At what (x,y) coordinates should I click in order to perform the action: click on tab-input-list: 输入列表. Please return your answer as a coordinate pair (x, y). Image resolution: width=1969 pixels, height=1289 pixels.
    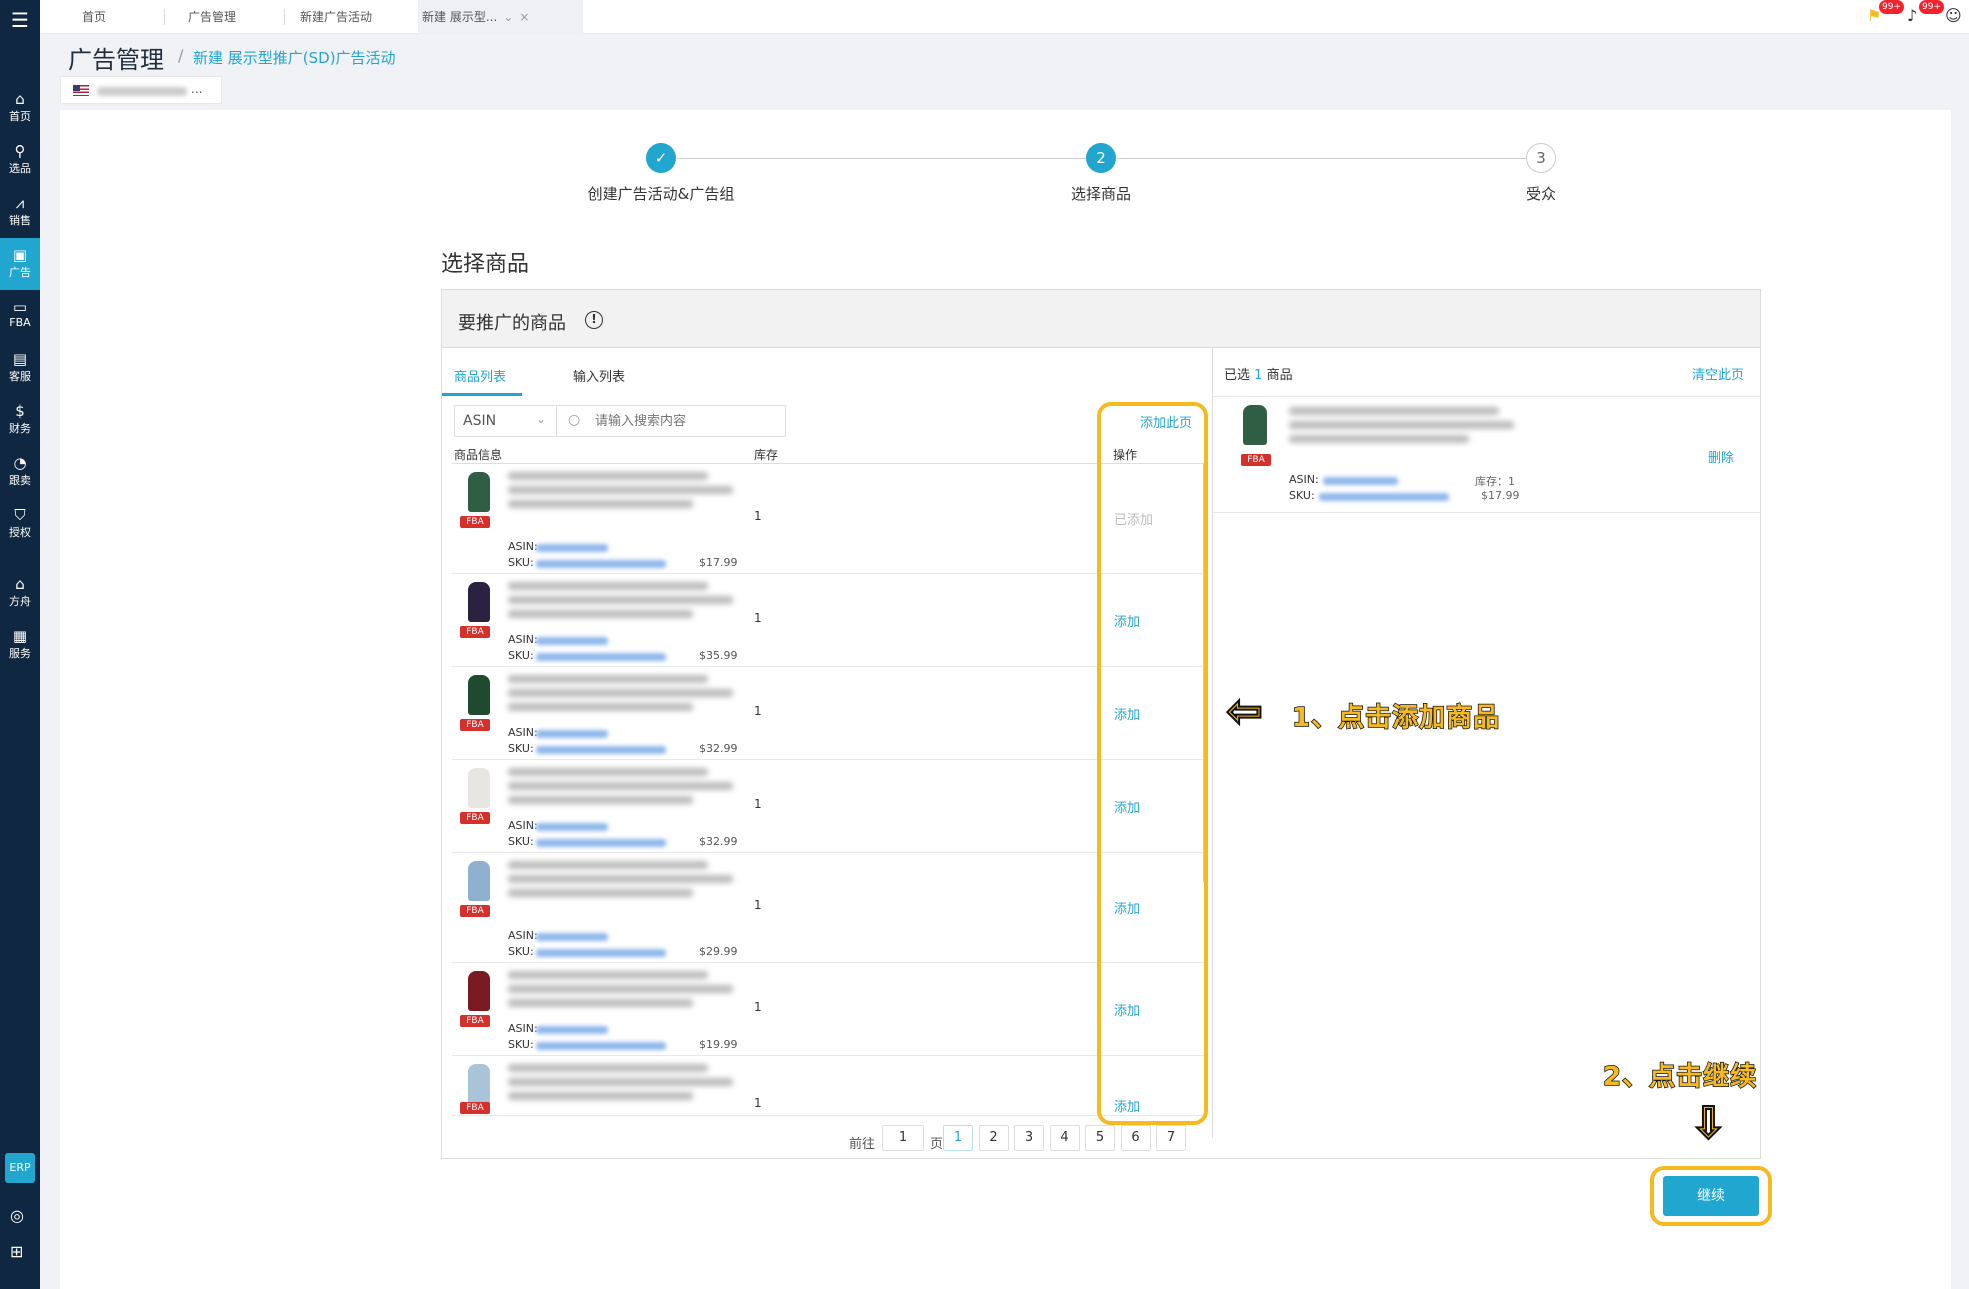
    Looking at the image, I should click on (599, 375).